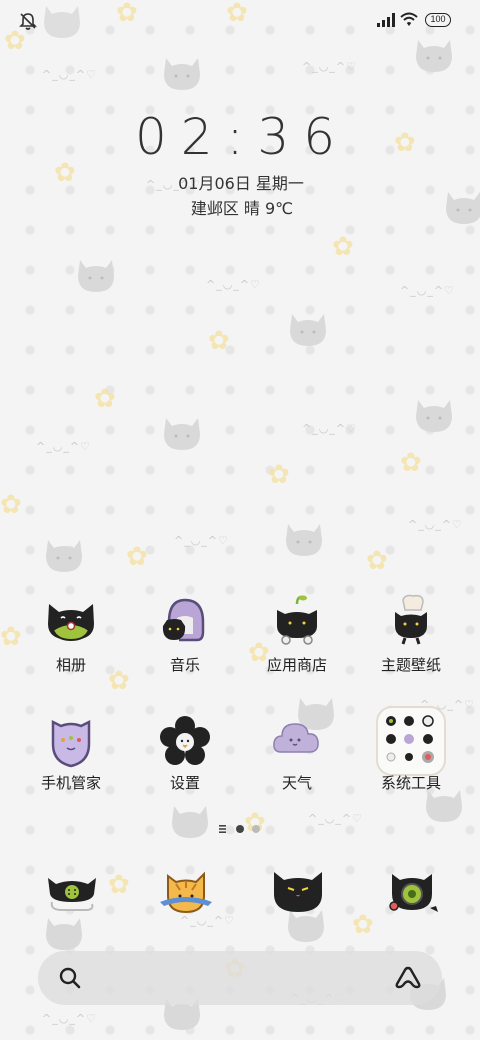  I want to click on app-label: 手机管家, so click(70, 783).